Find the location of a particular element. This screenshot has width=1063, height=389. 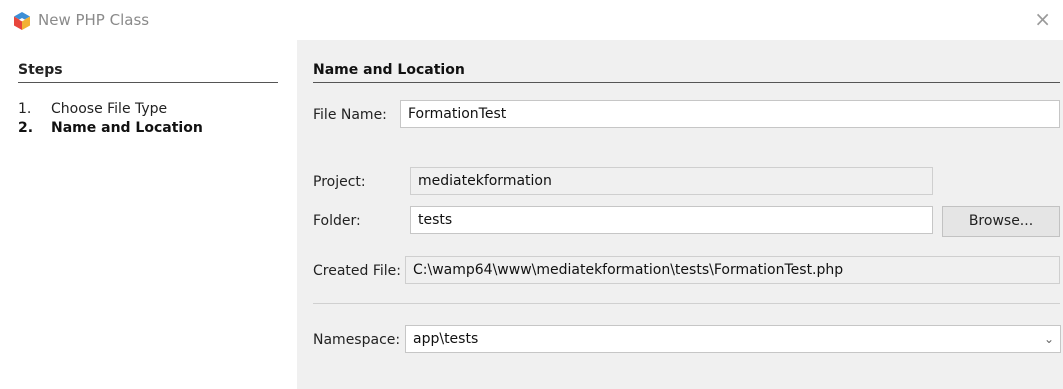

namespace-select: app\tests ⌄ is located at coordinates (733, 339).